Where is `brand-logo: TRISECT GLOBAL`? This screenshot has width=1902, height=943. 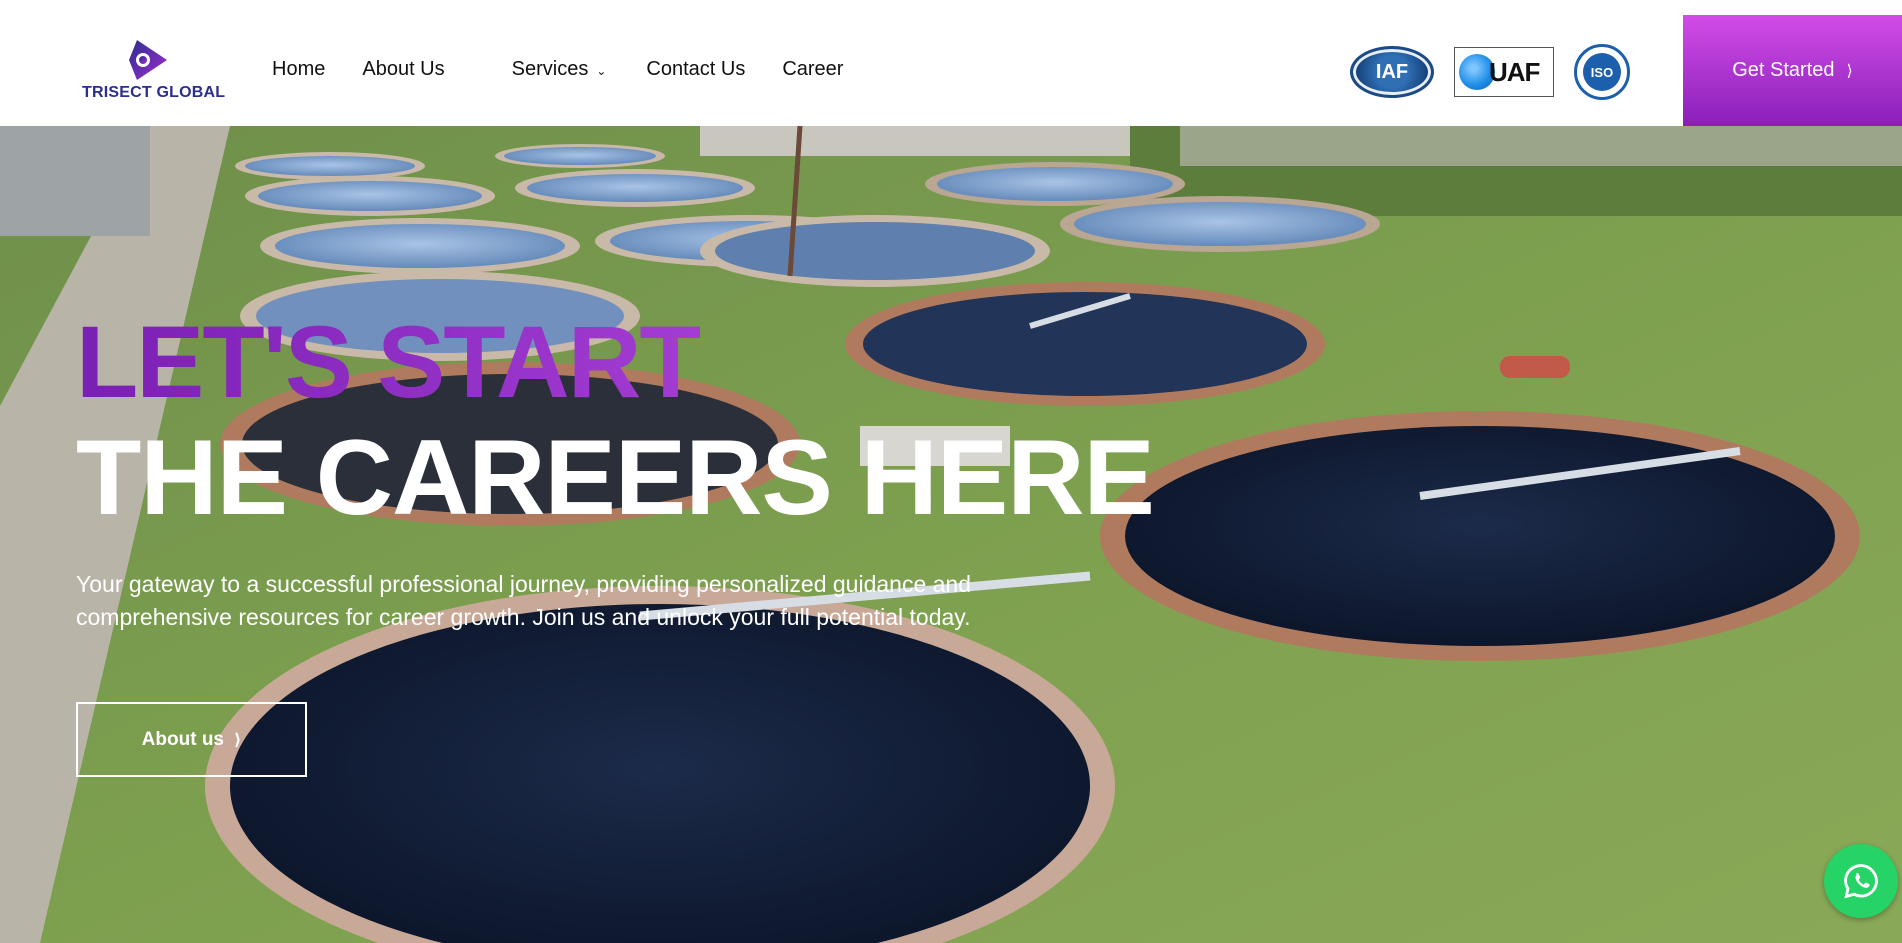
brand-logo: TRISECT GLOBAL is located at coordinates (152, 71).